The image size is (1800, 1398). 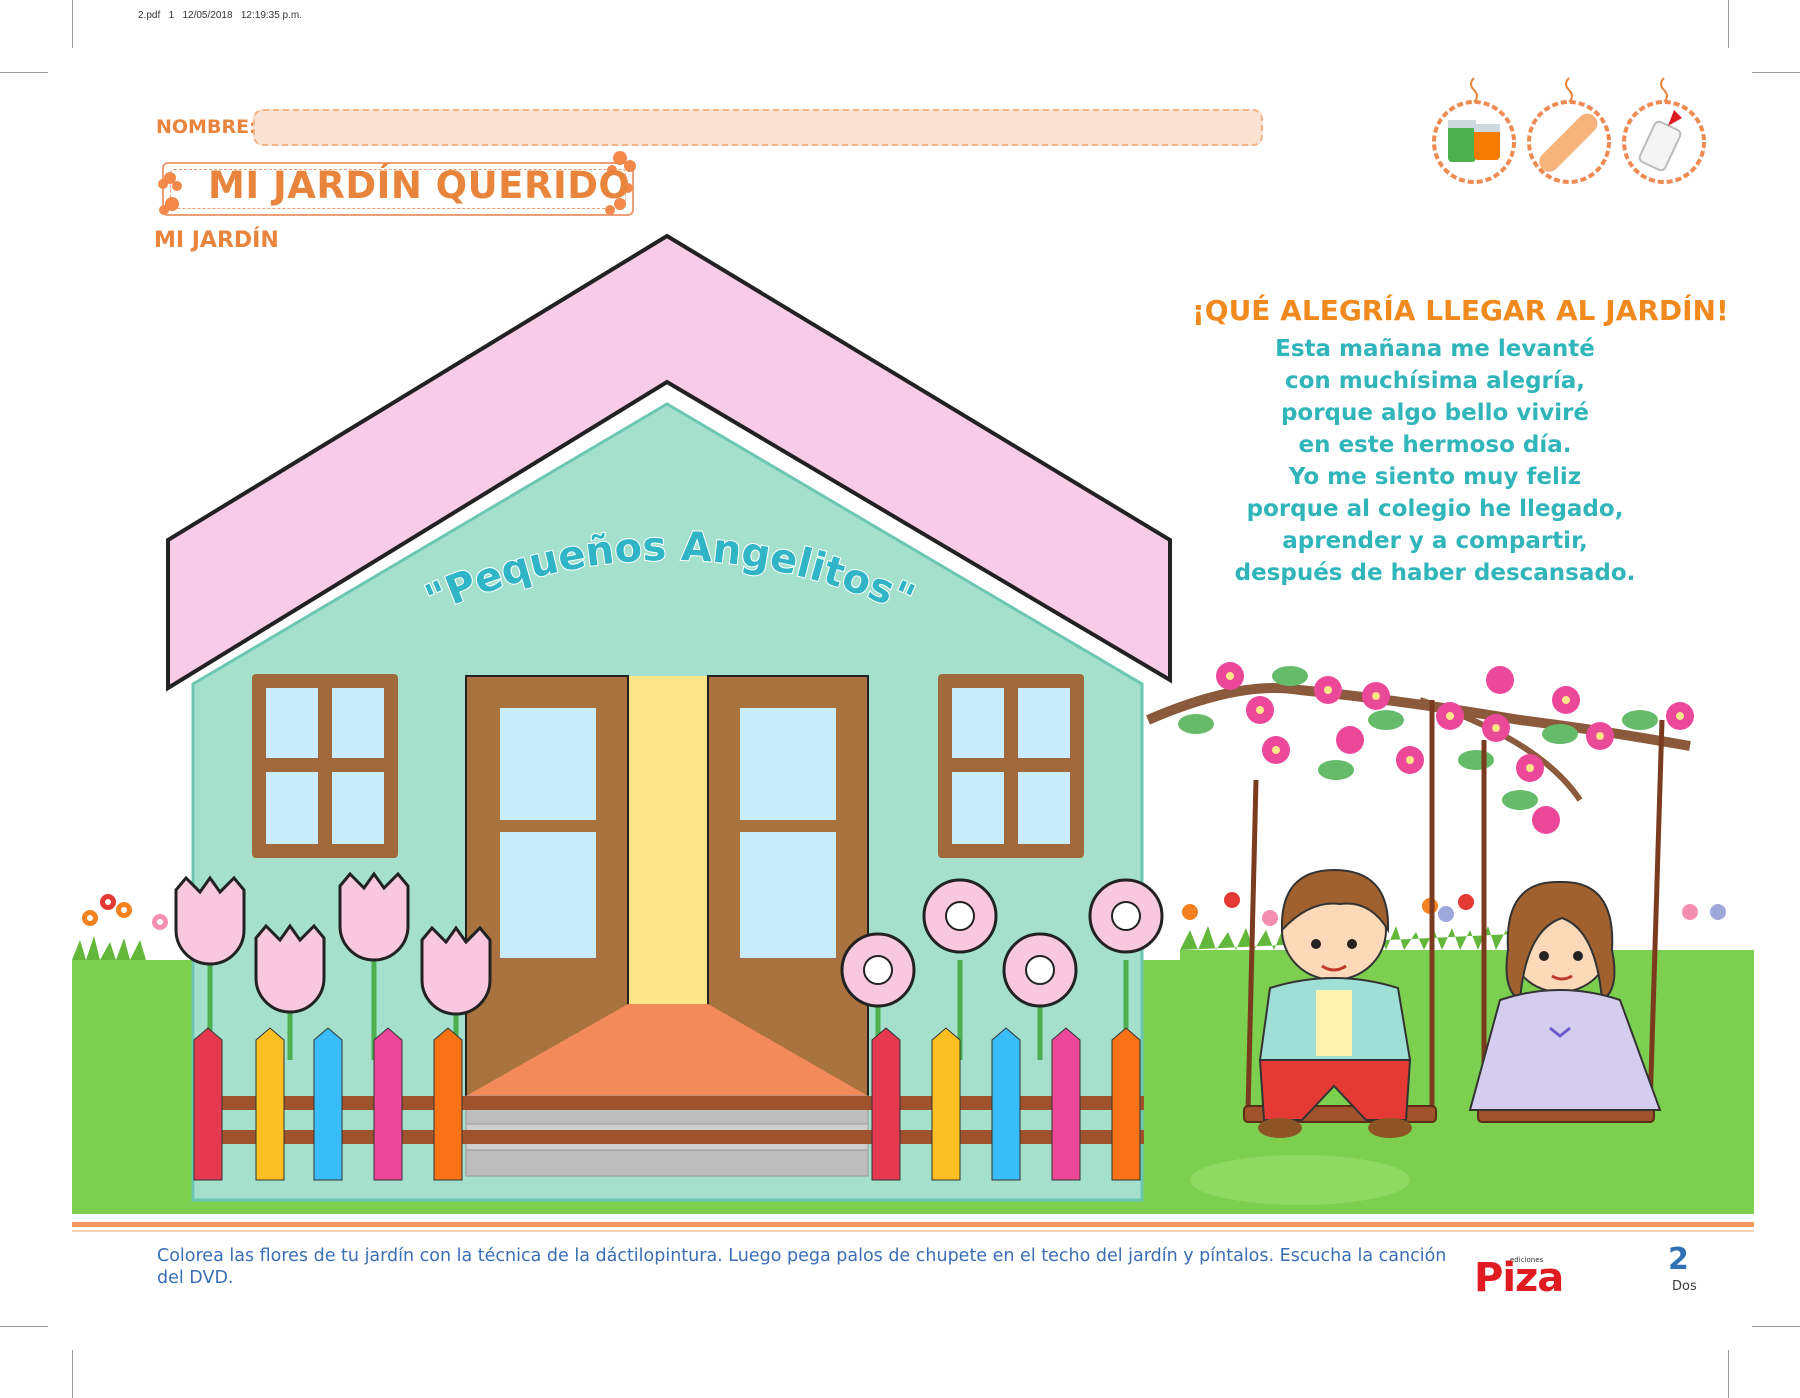 I want to click on footer-divider-light, so click(x=913, y=1231).